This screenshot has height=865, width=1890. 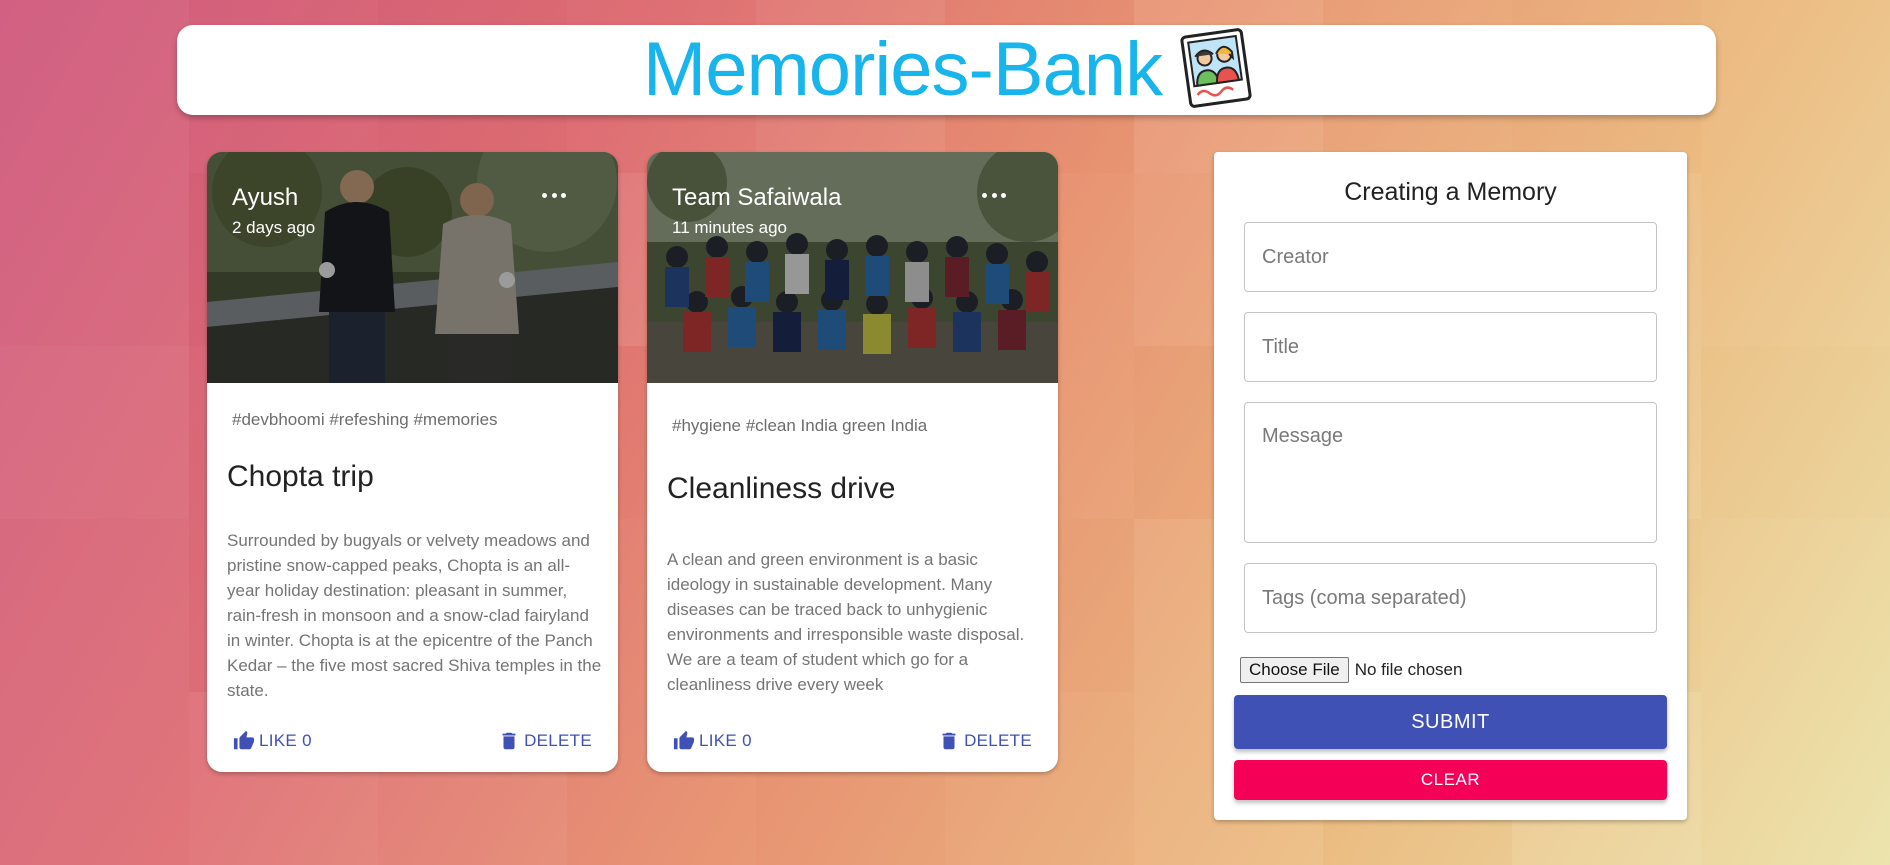 I want to click on post-title: Chopta trip, so click(x=300, y=476).